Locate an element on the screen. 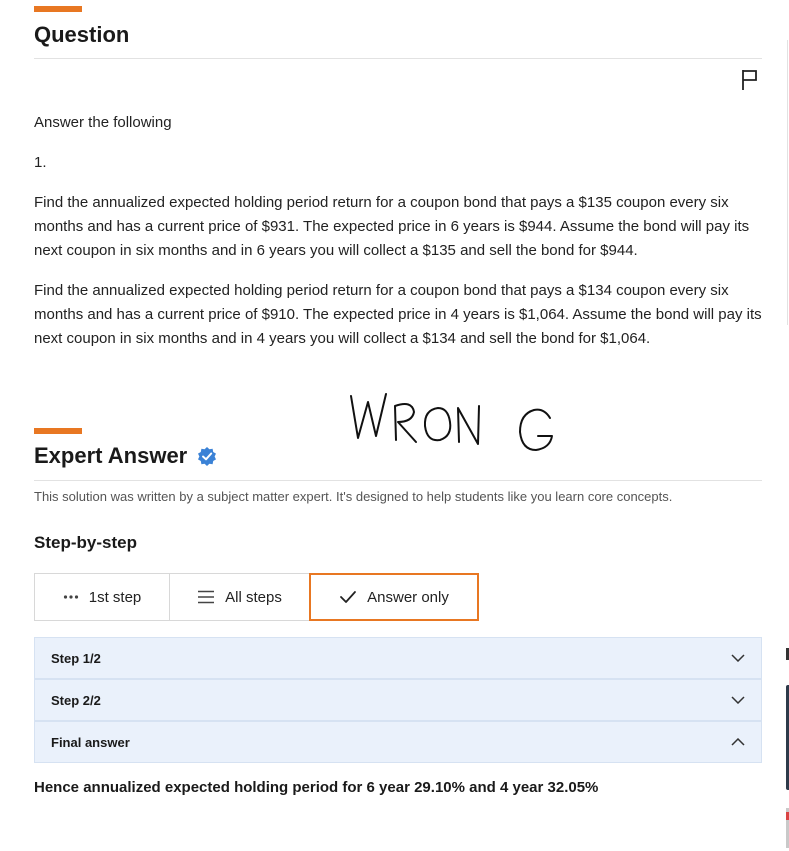 Image resolution: width=789 pixels, height=851 pixels. accordion-final-answer-label: Final answer is located at coordinates (90, 742).